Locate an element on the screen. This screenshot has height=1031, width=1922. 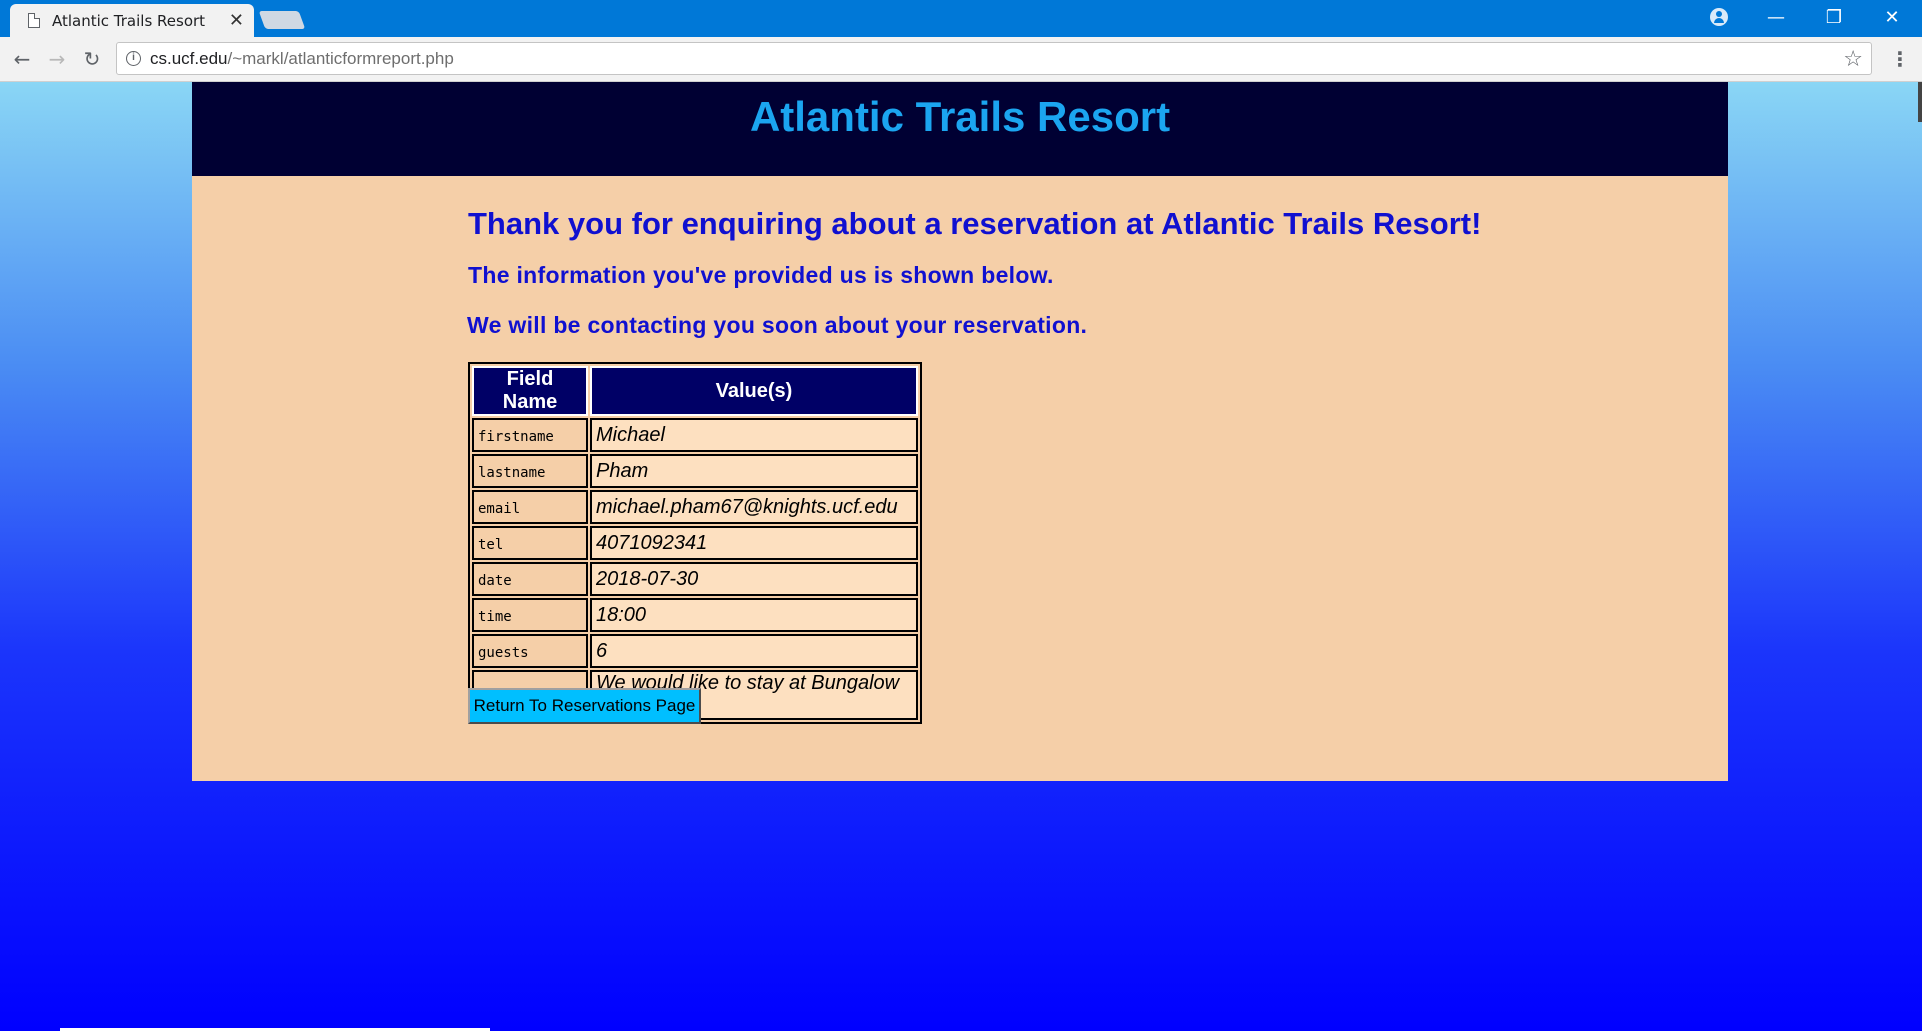
table-row: lastname Pham is located at coordinates (695, 471).